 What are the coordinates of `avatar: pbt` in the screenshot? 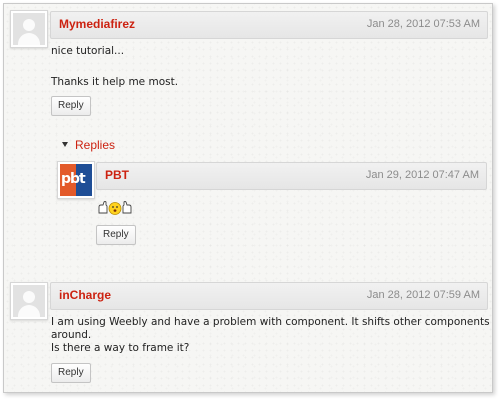 It's located at (76, 180).